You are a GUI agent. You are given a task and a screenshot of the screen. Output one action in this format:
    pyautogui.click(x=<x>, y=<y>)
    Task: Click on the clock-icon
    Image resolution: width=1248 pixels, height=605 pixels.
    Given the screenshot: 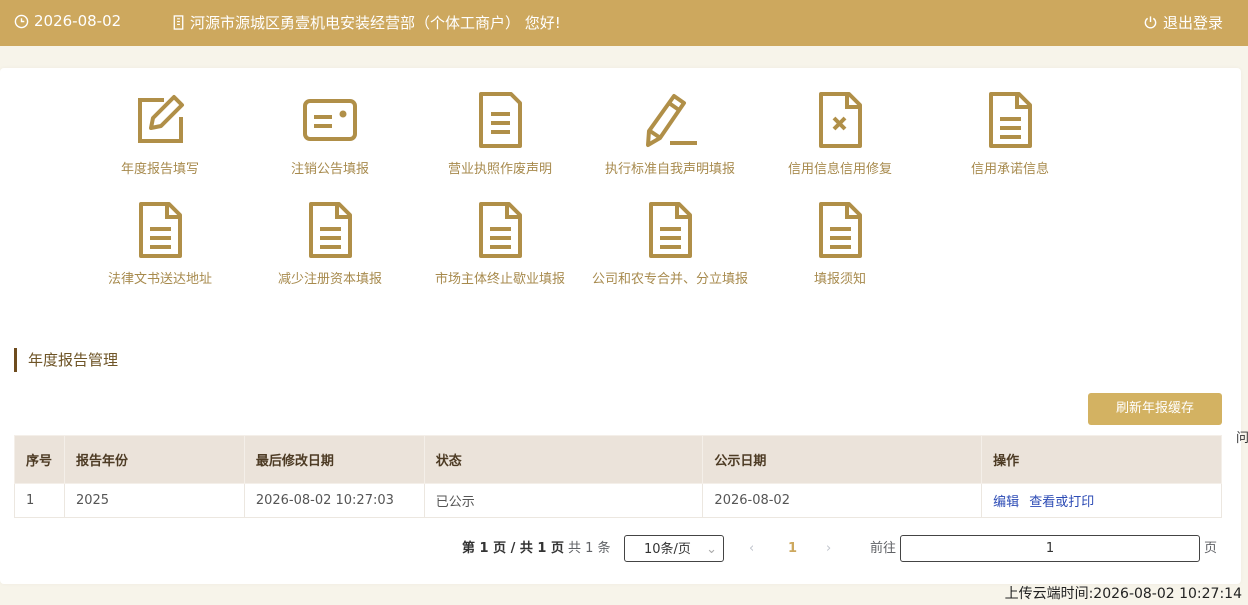 What is the action you would take?
    pyautogui.click(x=21, y=21)
    